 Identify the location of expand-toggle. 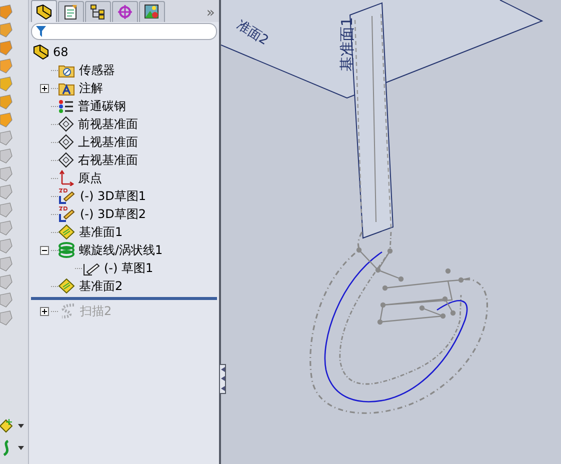
(44, 88).